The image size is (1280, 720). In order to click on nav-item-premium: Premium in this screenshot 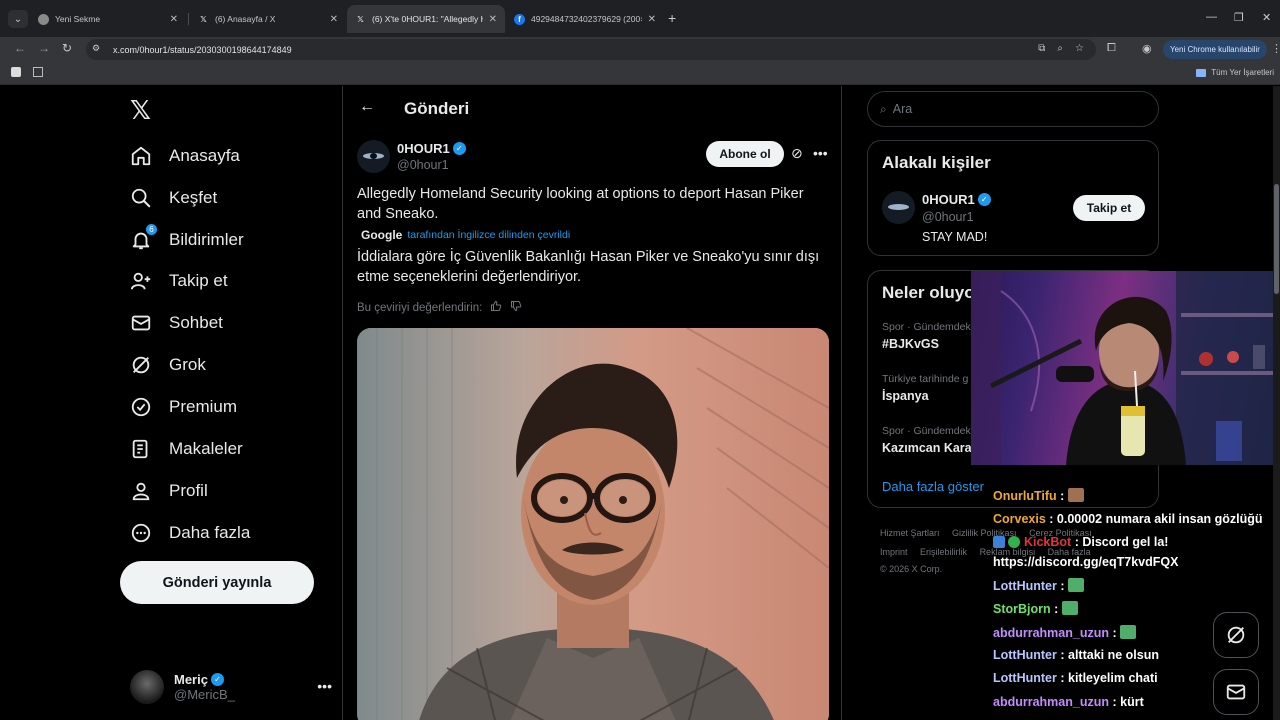, I will do `click(183, 407)`.